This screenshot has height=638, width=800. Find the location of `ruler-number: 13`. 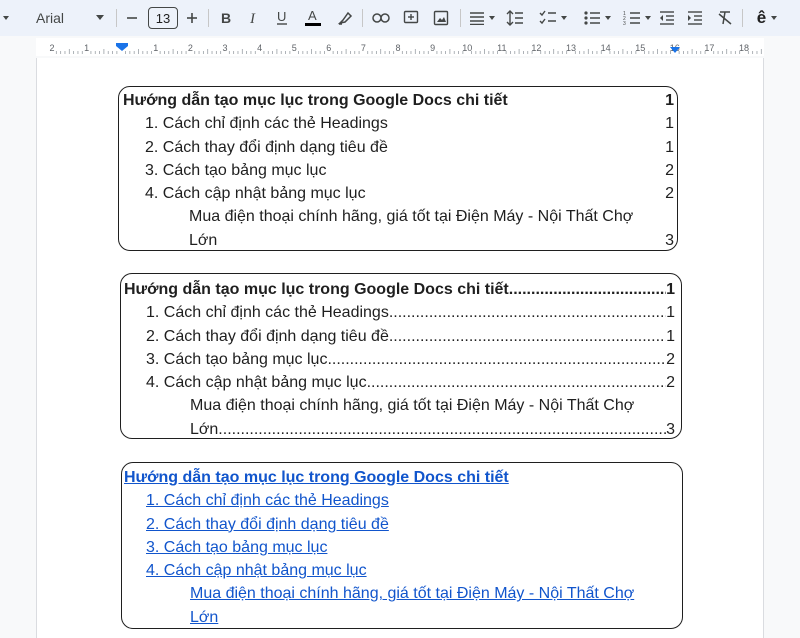

ruler-number: 13 is located at coordinates (571, 48).